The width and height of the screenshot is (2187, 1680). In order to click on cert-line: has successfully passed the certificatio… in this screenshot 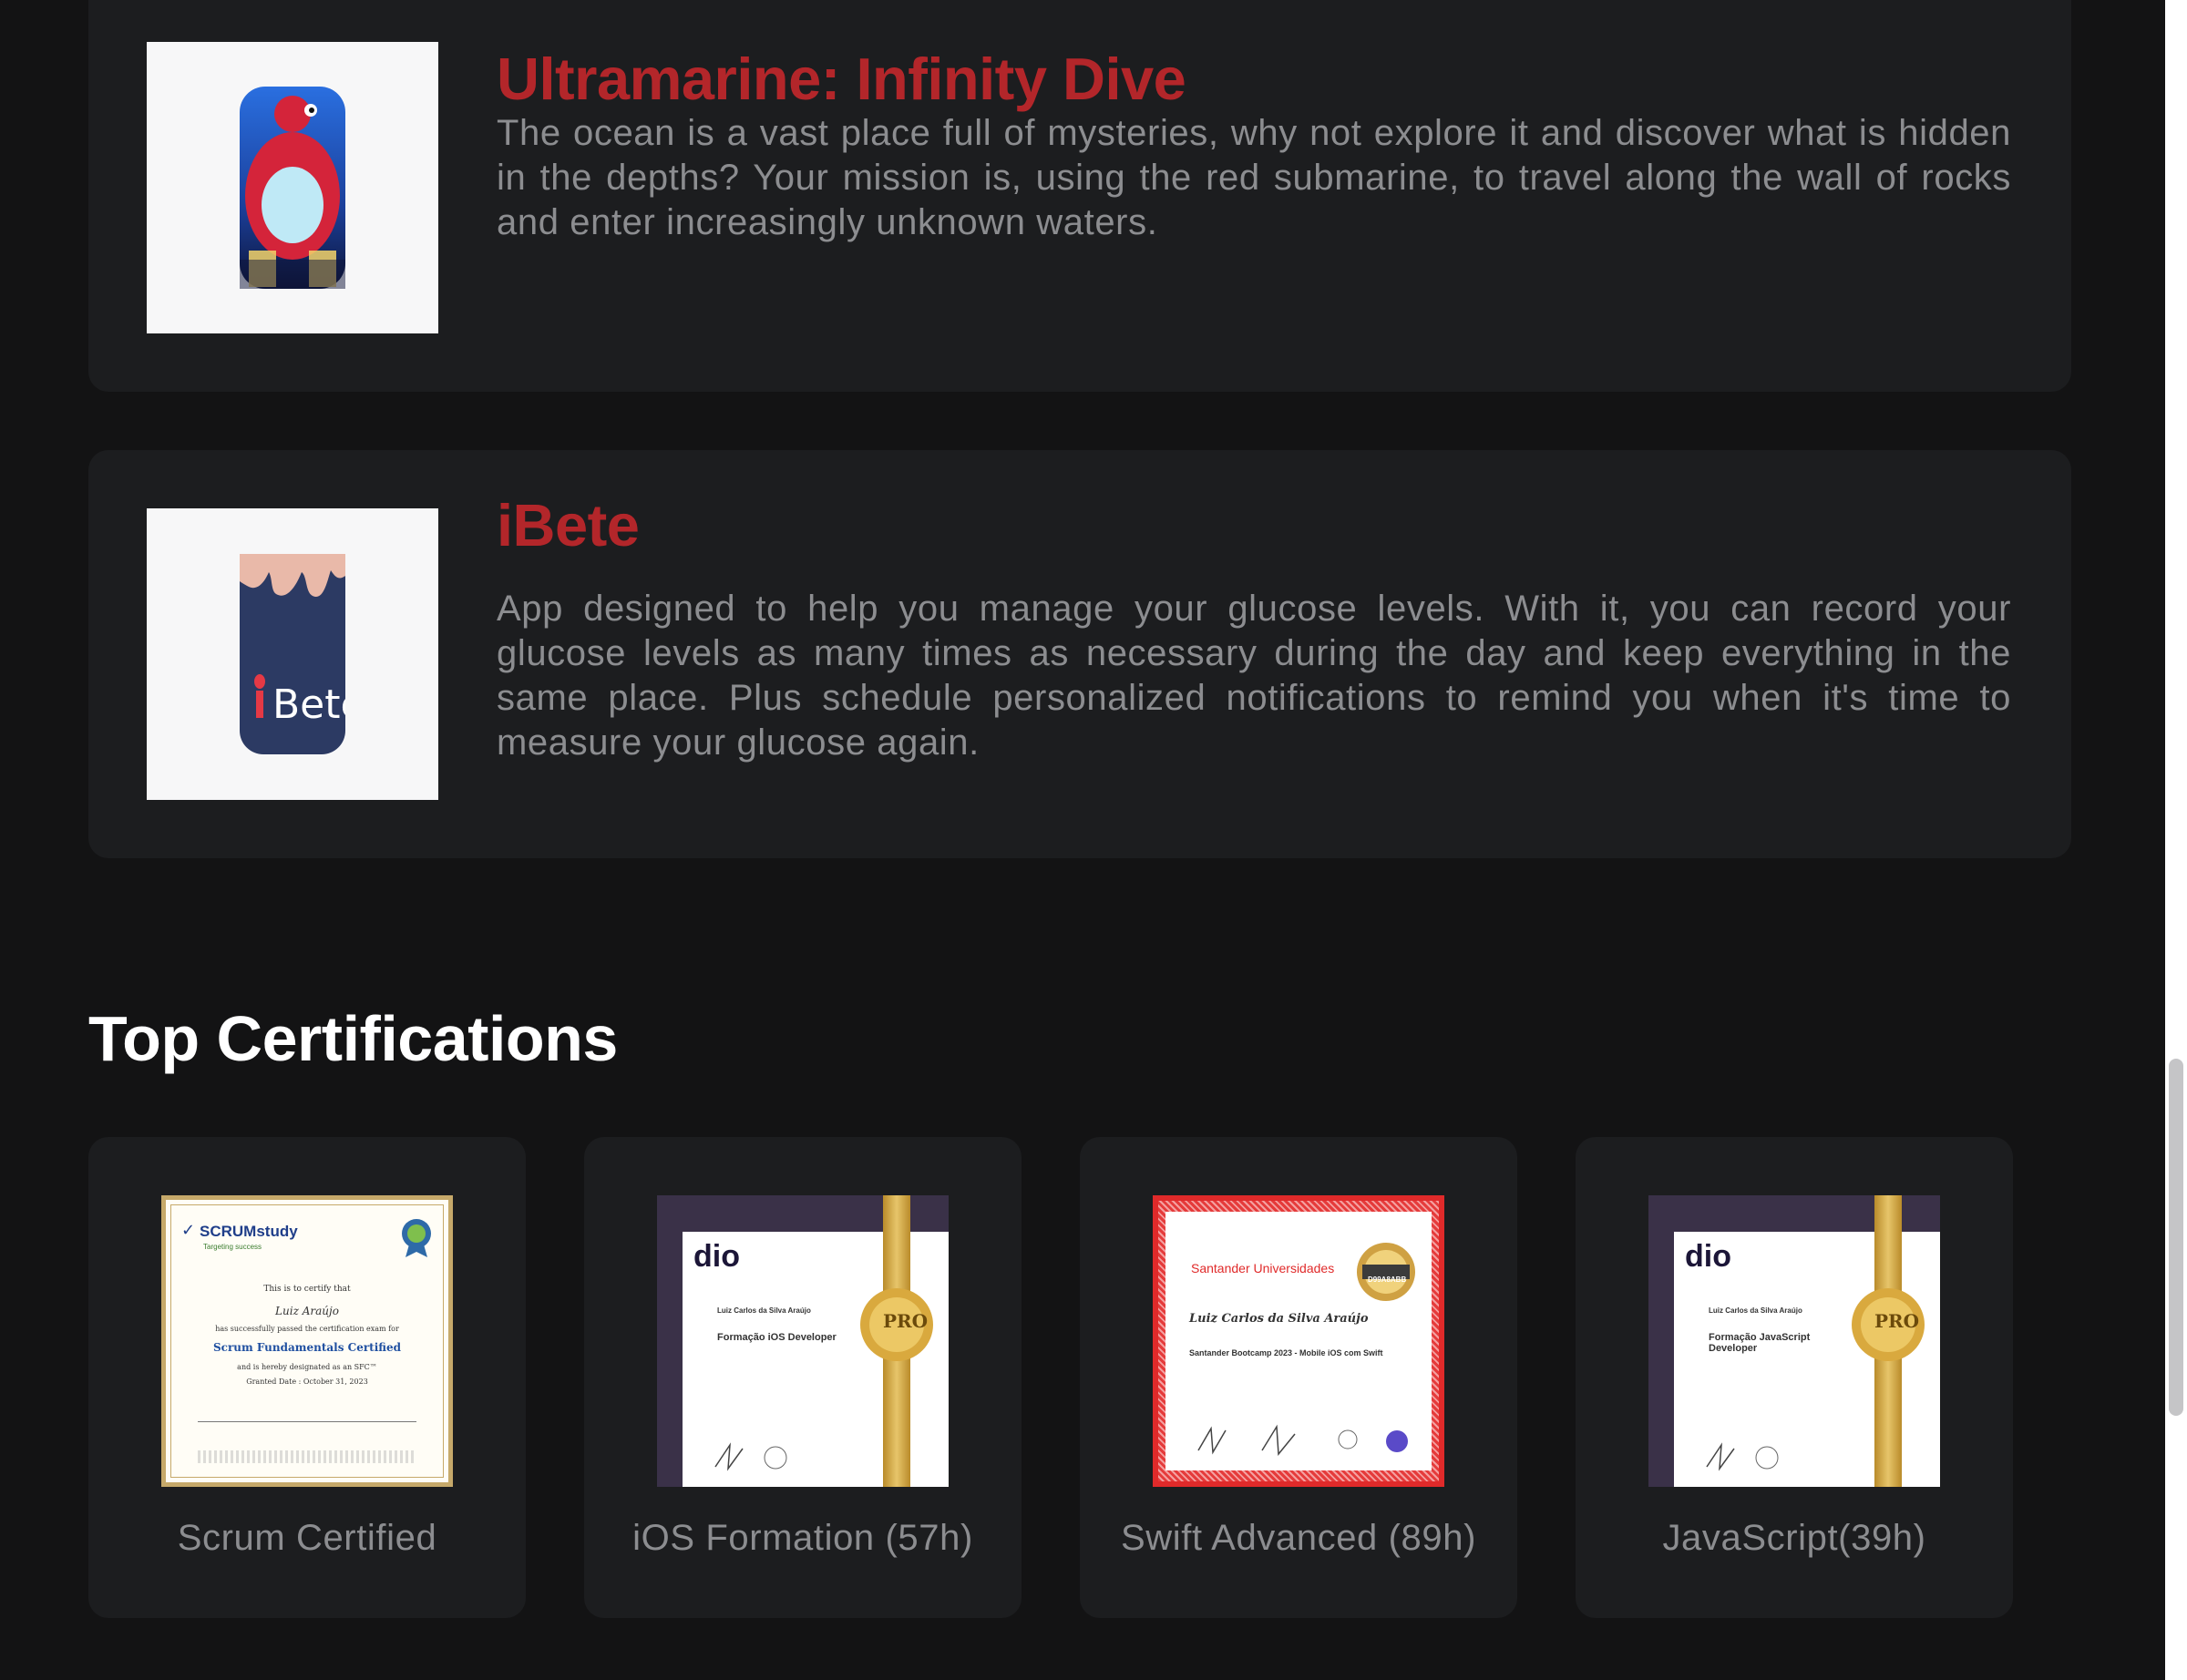, I will do `click(307, 1329)`.